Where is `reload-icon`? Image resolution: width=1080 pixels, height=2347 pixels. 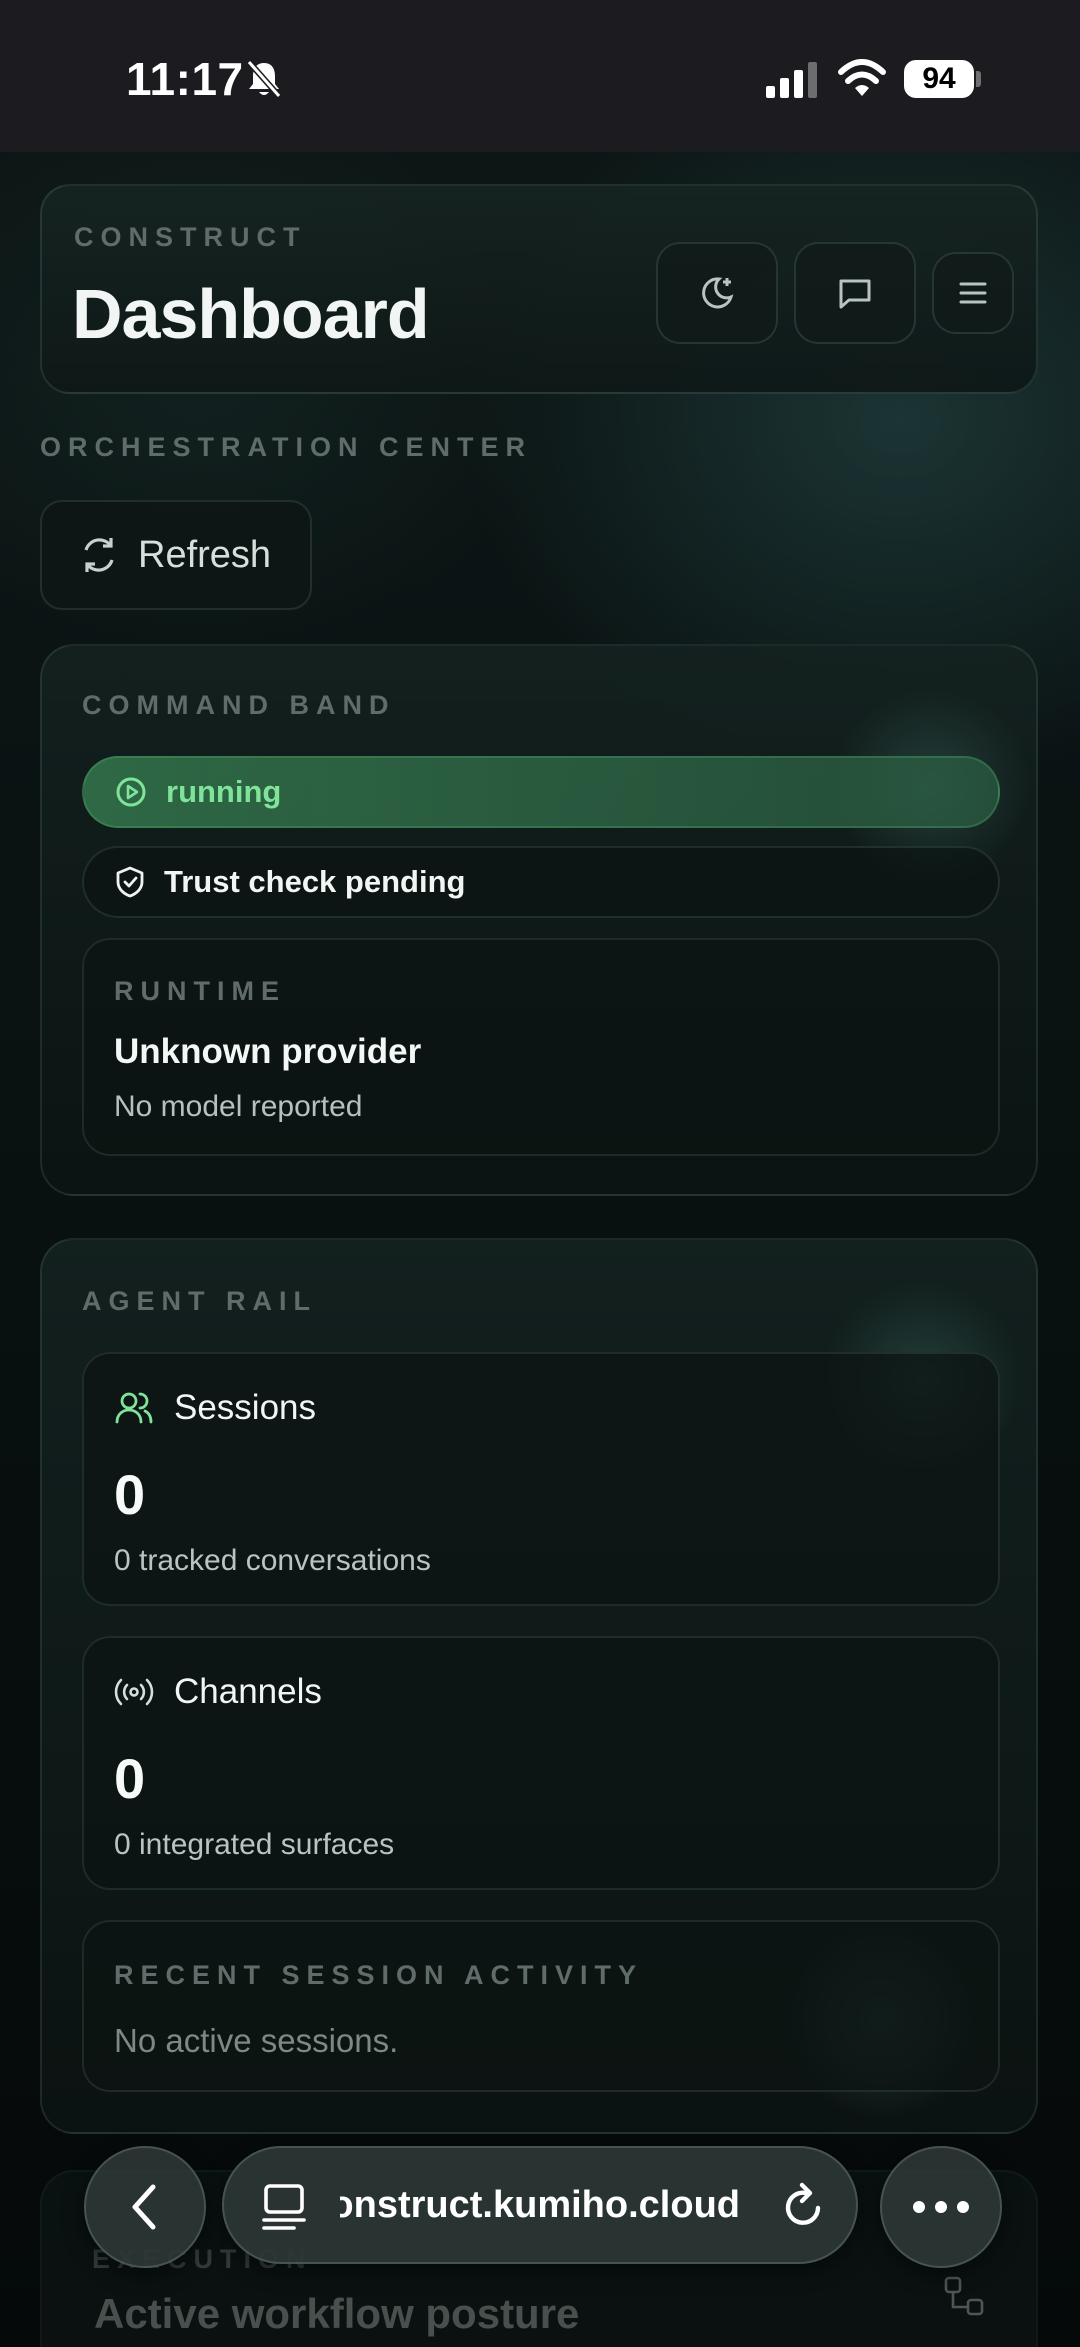
reload-icon is located at coordinates (804, 2207).